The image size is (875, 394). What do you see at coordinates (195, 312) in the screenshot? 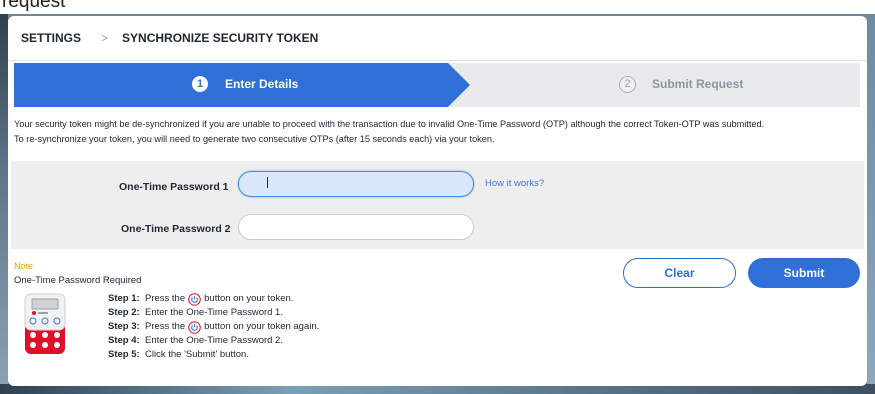
I see `instruction-step: Step 2: Enter the One-Time Password 1.` at bounding box center [195, 312].